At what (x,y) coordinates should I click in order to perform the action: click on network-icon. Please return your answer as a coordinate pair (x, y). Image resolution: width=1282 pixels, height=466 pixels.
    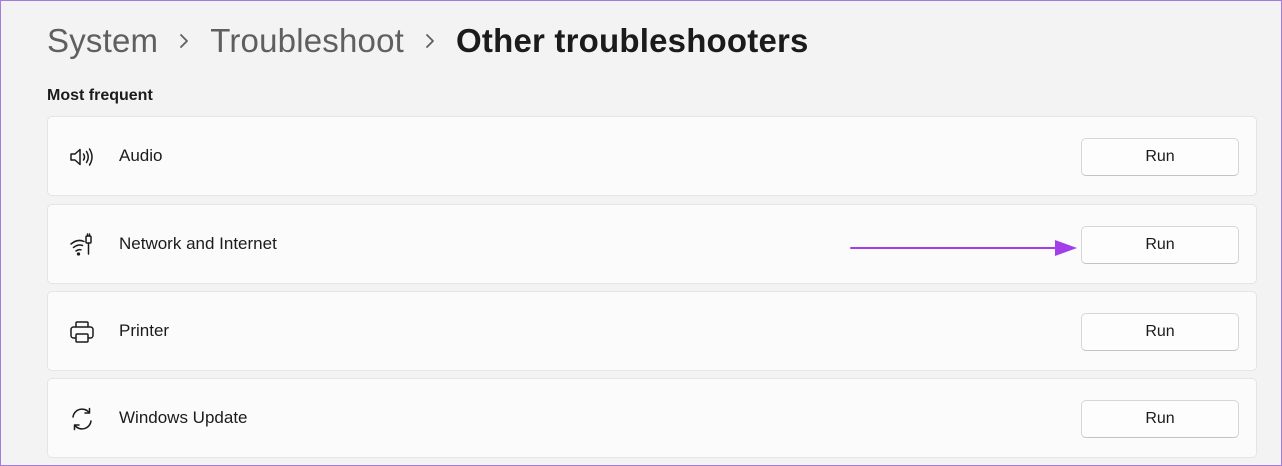
    Looking at the image, I should click on (82, 245).